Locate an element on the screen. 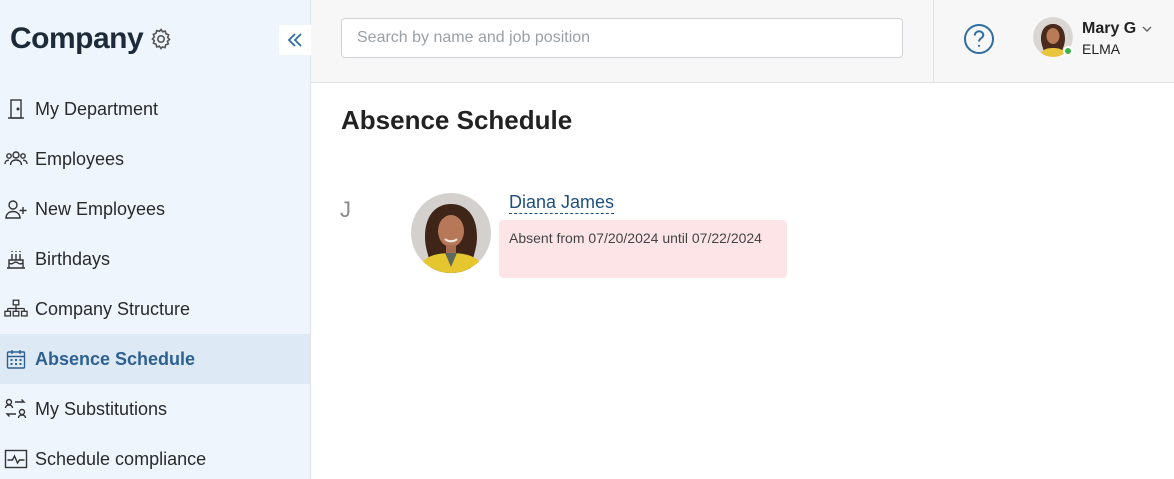  sidebar-item-schedule-compliance: Schedule compliance is located at coordinates (155, 456).